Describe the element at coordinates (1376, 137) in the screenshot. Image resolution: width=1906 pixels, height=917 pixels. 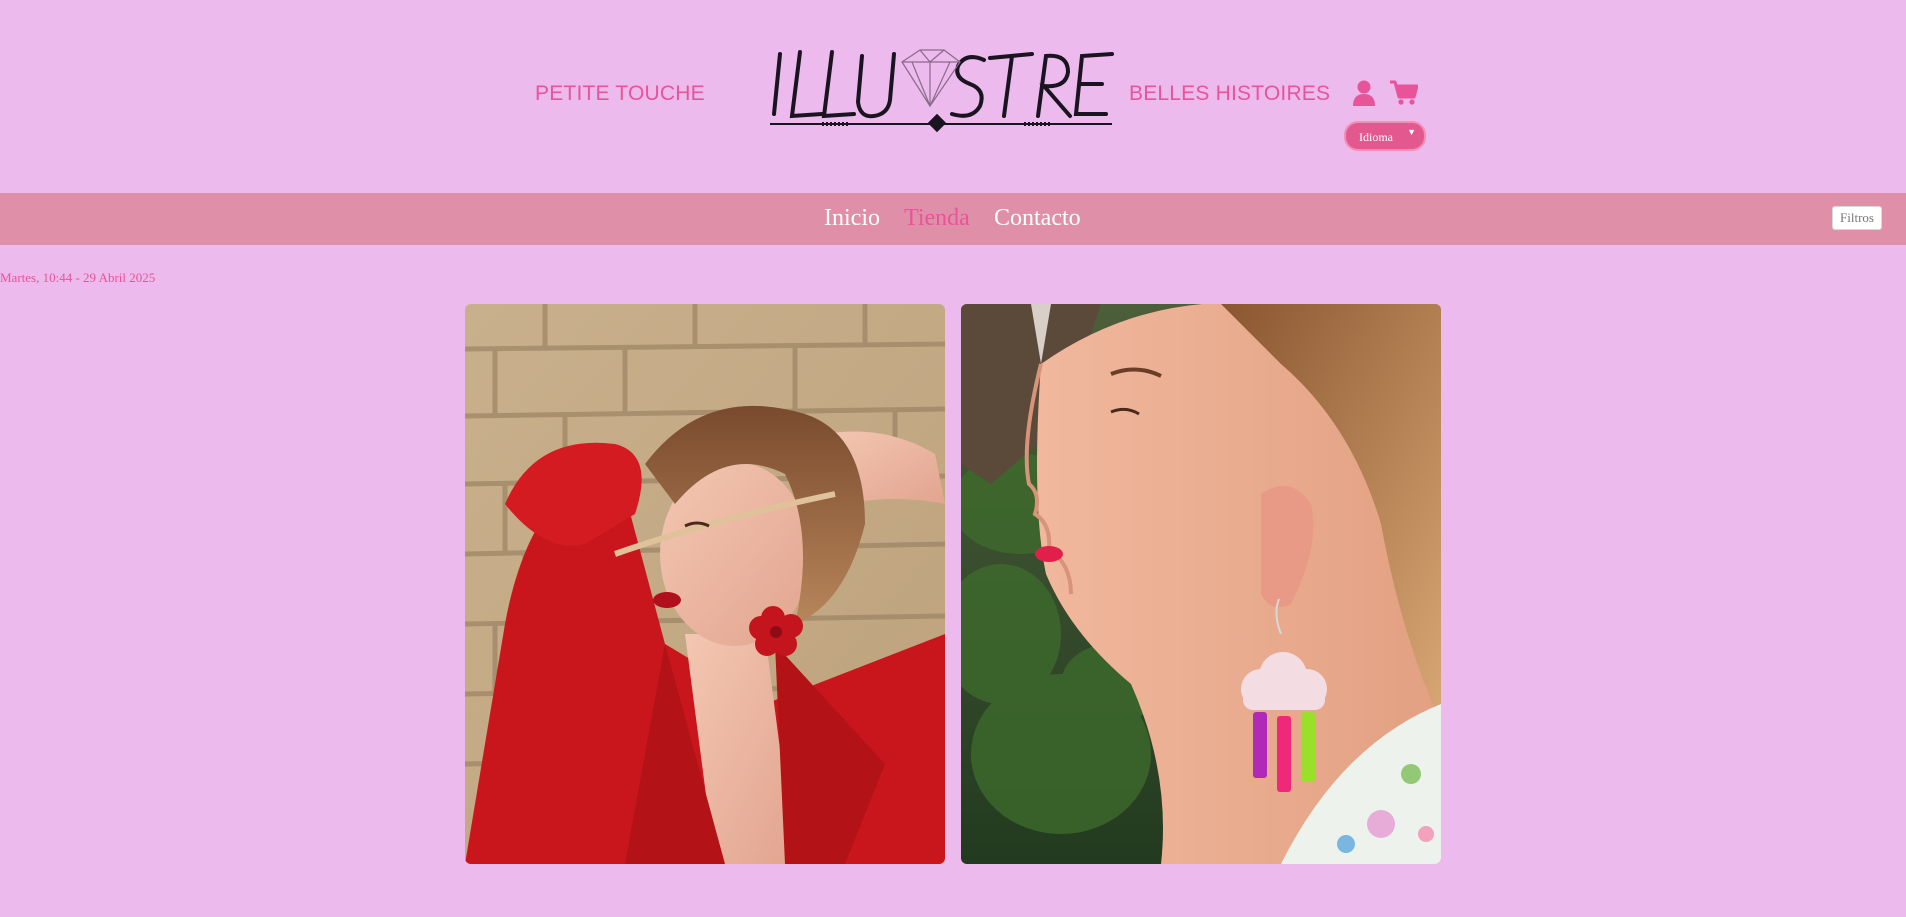
I see `language-select-label: Idioma` at that location.